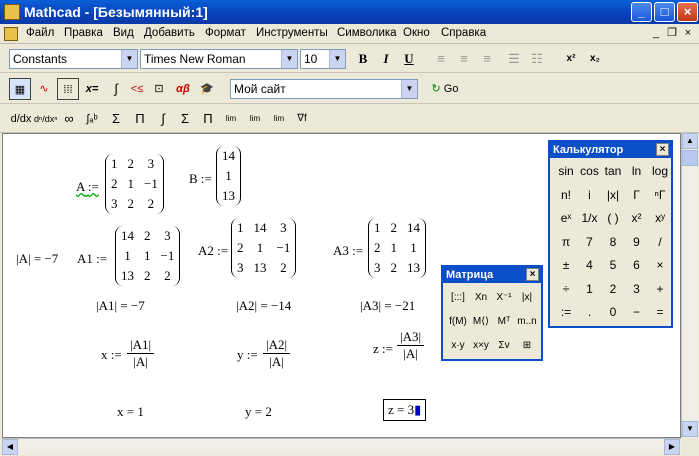 The width and height of the screenshot is (699, 456). I want to click on calculator-key: eˣ, so click(566, 218).